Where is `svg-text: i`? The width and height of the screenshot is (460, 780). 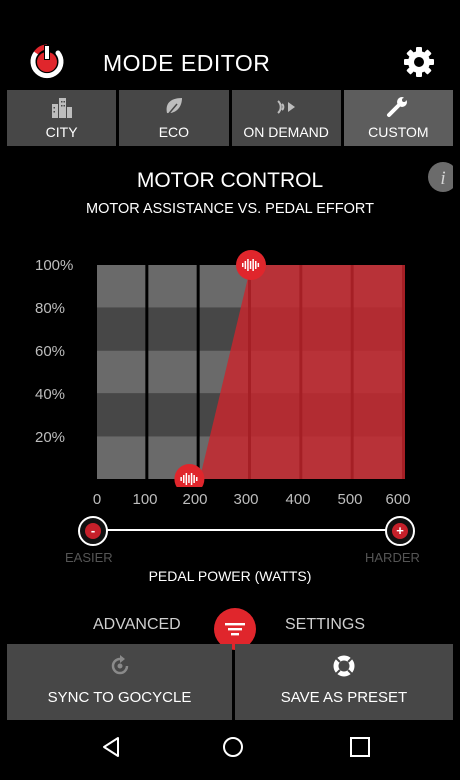 svg-text: i is located at coordinates (442, 178).